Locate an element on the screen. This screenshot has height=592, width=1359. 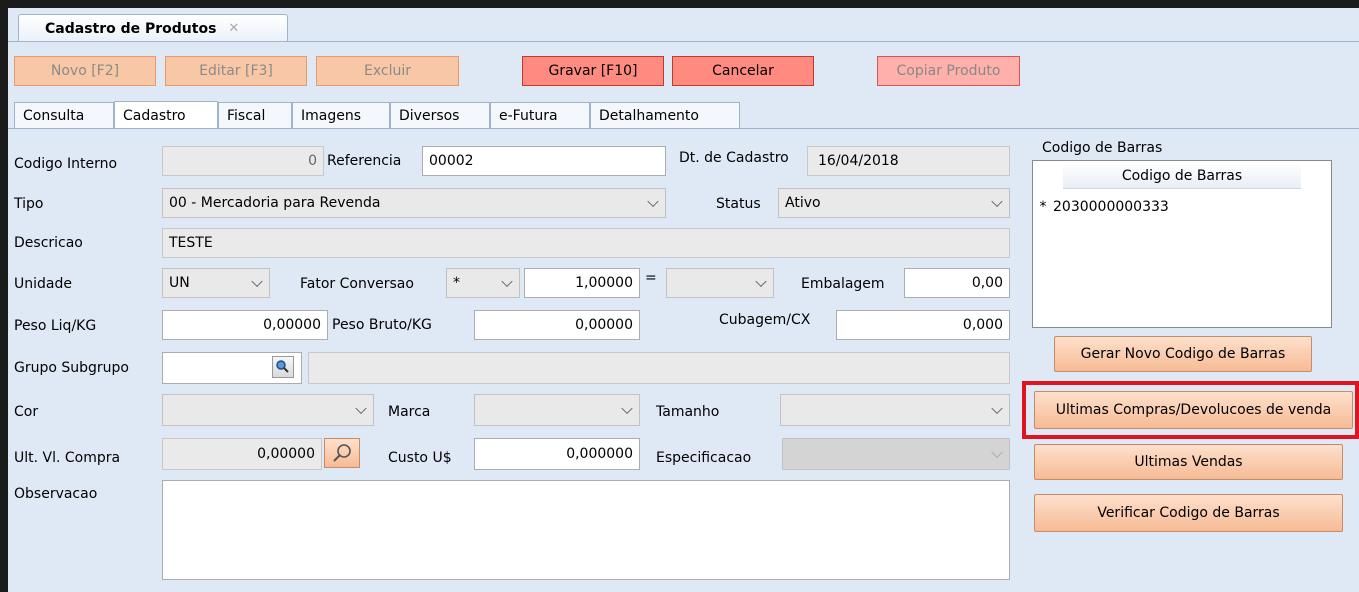
ultimas-vendas-button: Ultimas Vendas is located at coordinates (1188, 462).